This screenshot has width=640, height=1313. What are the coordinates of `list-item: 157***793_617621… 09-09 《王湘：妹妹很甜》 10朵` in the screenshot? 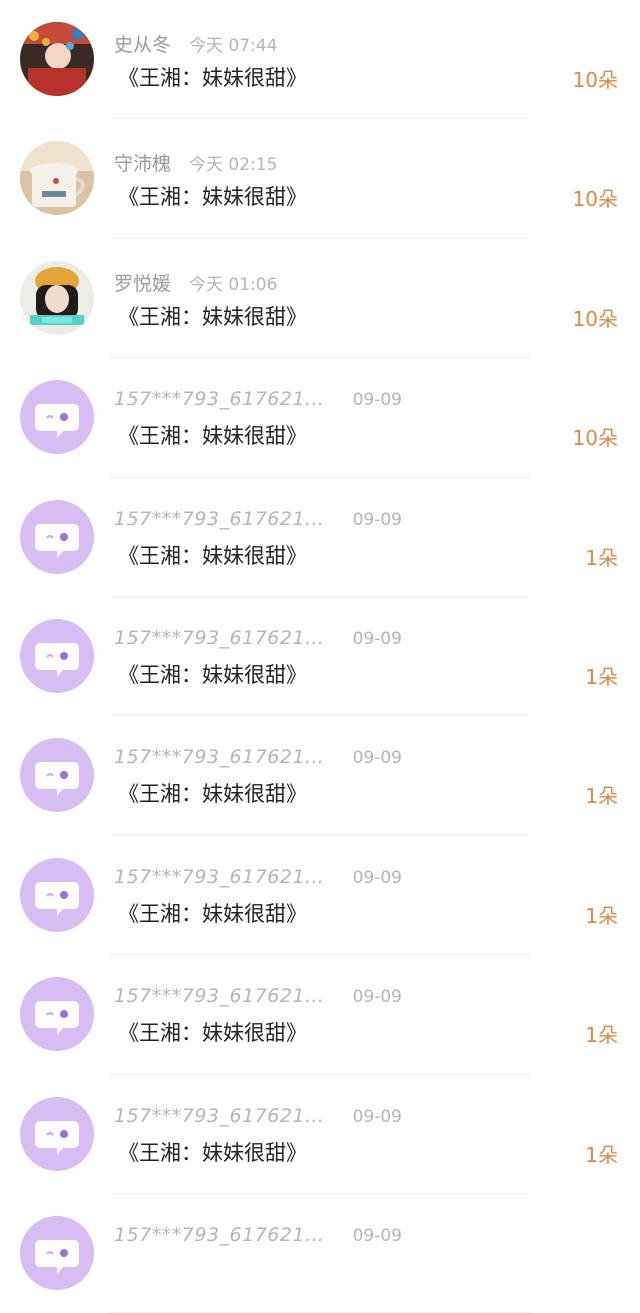 It's located at (320, 418).